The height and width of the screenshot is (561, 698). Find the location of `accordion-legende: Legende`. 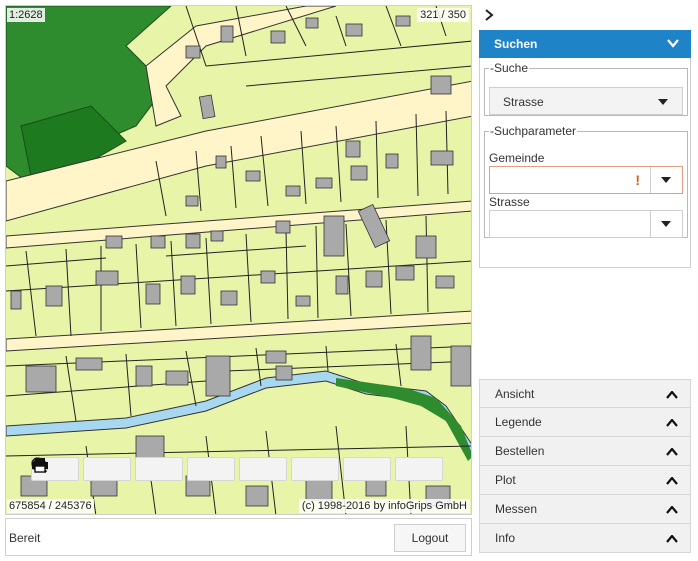

accordion-legende: Legende is located at coordinates (585, 422).